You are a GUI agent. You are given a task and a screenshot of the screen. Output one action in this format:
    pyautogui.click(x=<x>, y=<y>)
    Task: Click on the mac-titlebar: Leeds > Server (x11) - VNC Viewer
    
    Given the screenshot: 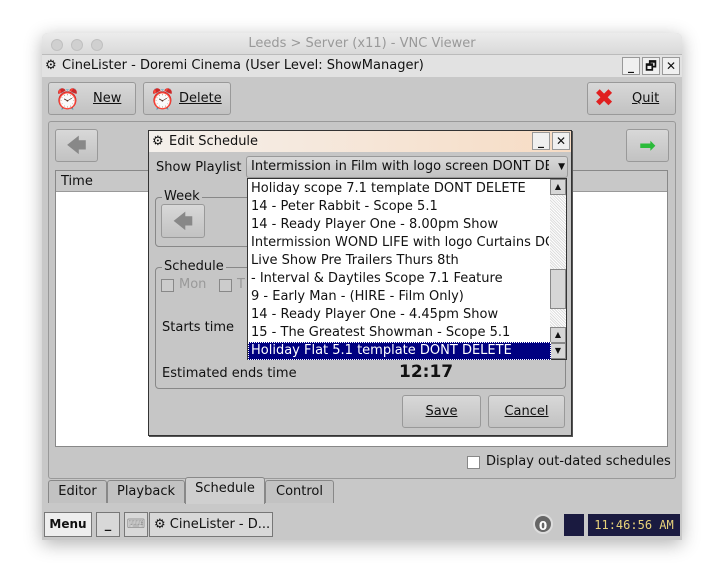 What is the action you would take?
    pyautogui.click(x=362, y=44)
    